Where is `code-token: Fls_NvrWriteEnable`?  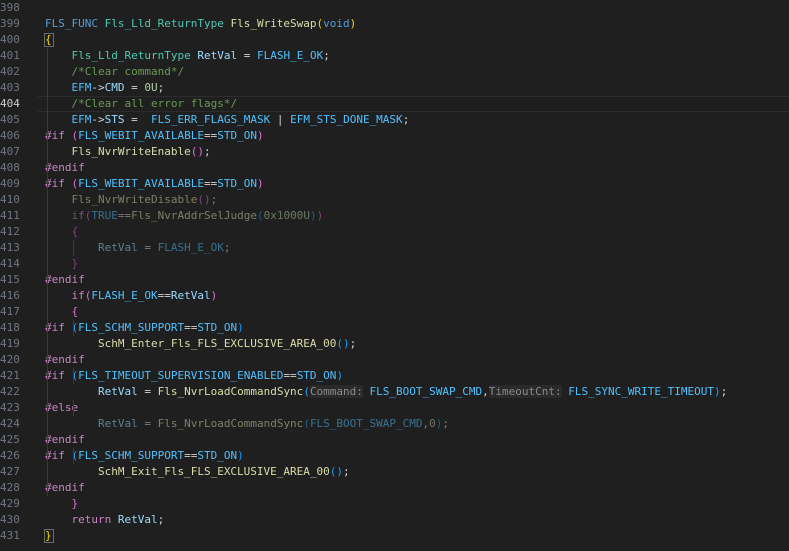
code-token: Fls_NvrWriteEnable is located at coordinates (131, 151).